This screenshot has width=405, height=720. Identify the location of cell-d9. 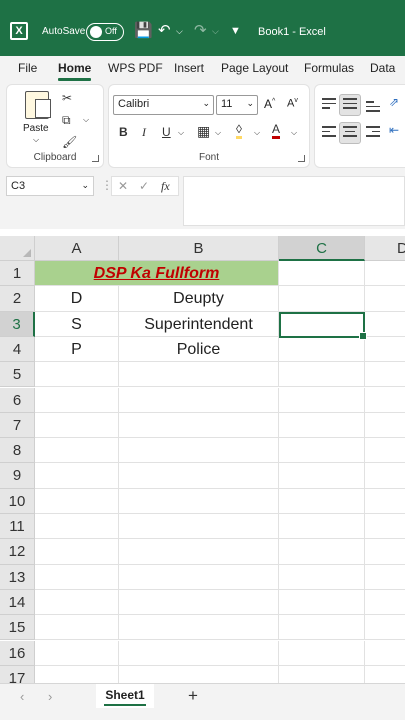
(385, 476).